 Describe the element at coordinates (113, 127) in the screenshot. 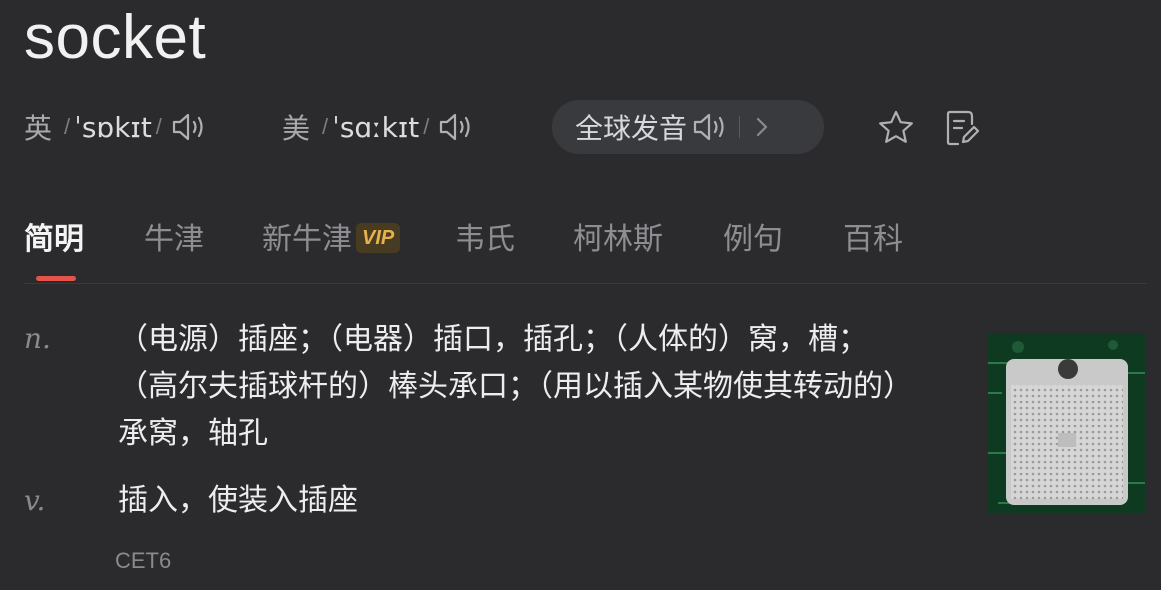

I see `uk-ipa: ˈsɒkɪt` at that location.